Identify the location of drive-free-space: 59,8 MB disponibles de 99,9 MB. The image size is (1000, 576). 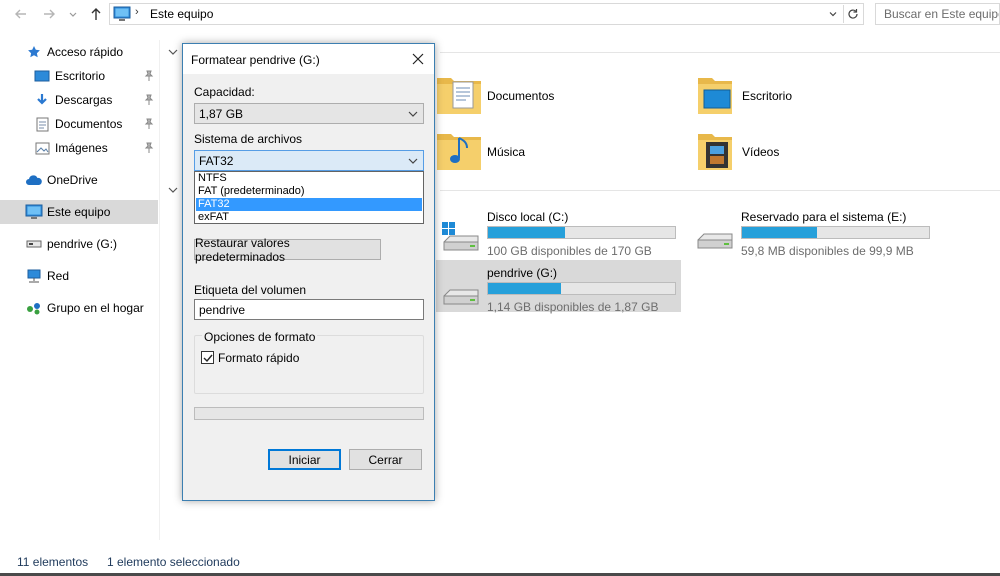
(827, 251).